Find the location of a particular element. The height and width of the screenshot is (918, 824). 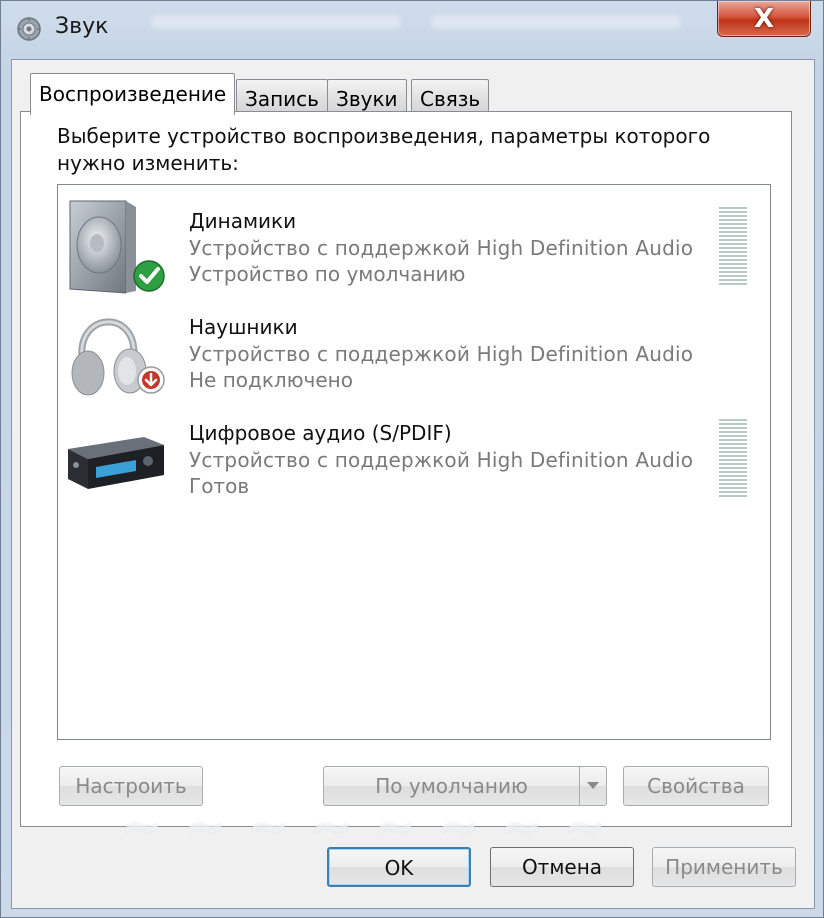

digital-receiver-icon is located at coordinates (116, 463).